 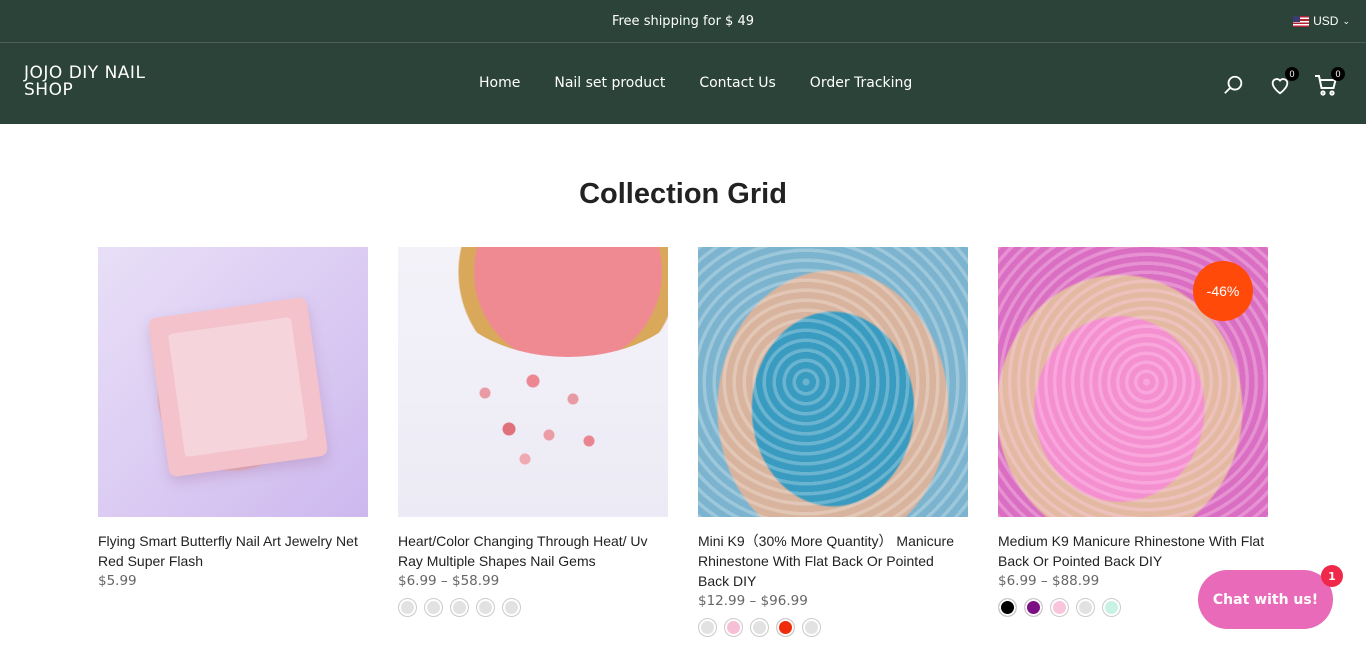 I want to click on product-image: -46%, so click(x=1133, y=382).